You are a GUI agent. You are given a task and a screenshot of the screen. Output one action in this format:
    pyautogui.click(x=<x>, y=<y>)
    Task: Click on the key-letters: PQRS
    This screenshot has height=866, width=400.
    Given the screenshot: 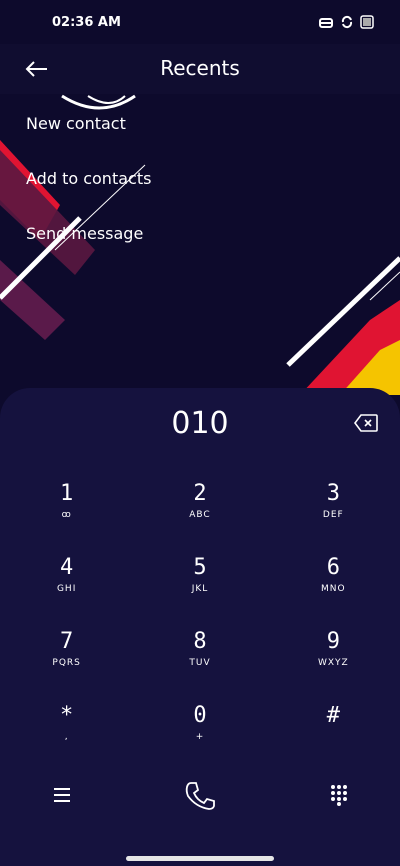 What is the action you would take?
    pyautogui.click(x=66, y=663)
    